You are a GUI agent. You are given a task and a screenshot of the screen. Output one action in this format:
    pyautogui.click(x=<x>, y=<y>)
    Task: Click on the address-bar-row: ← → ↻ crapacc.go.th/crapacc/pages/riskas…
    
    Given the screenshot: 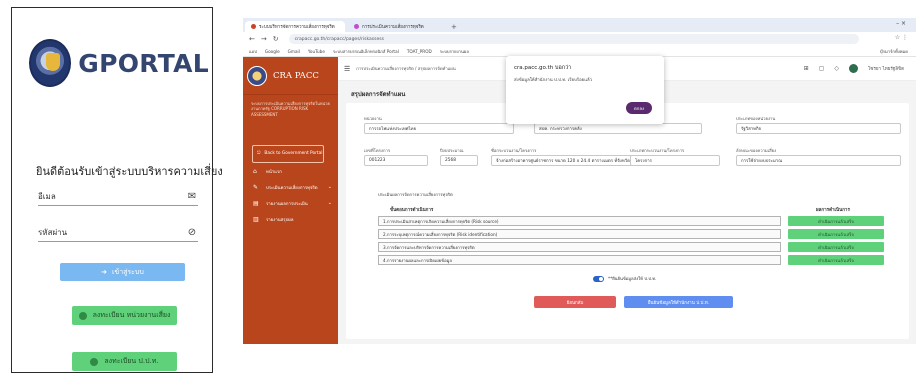 What is the action you would take?
    pyautogui.click(x=579, y=39)
    